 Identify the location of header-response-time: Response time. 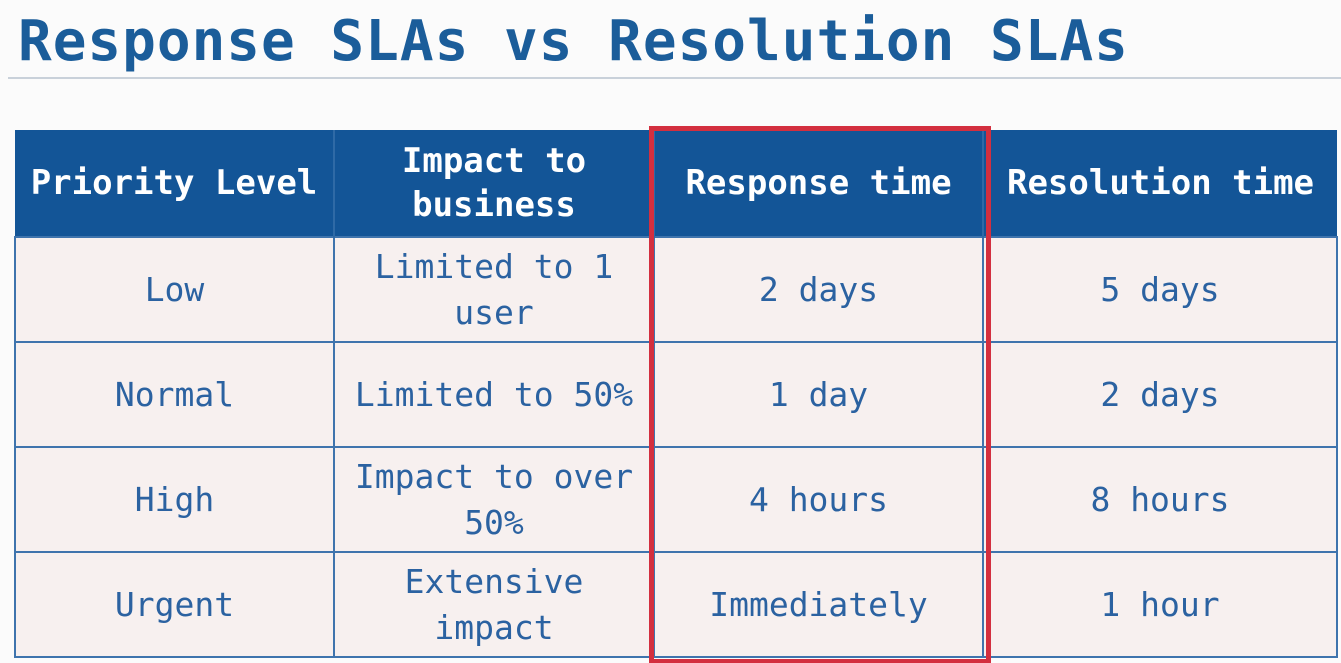
(819, 183).